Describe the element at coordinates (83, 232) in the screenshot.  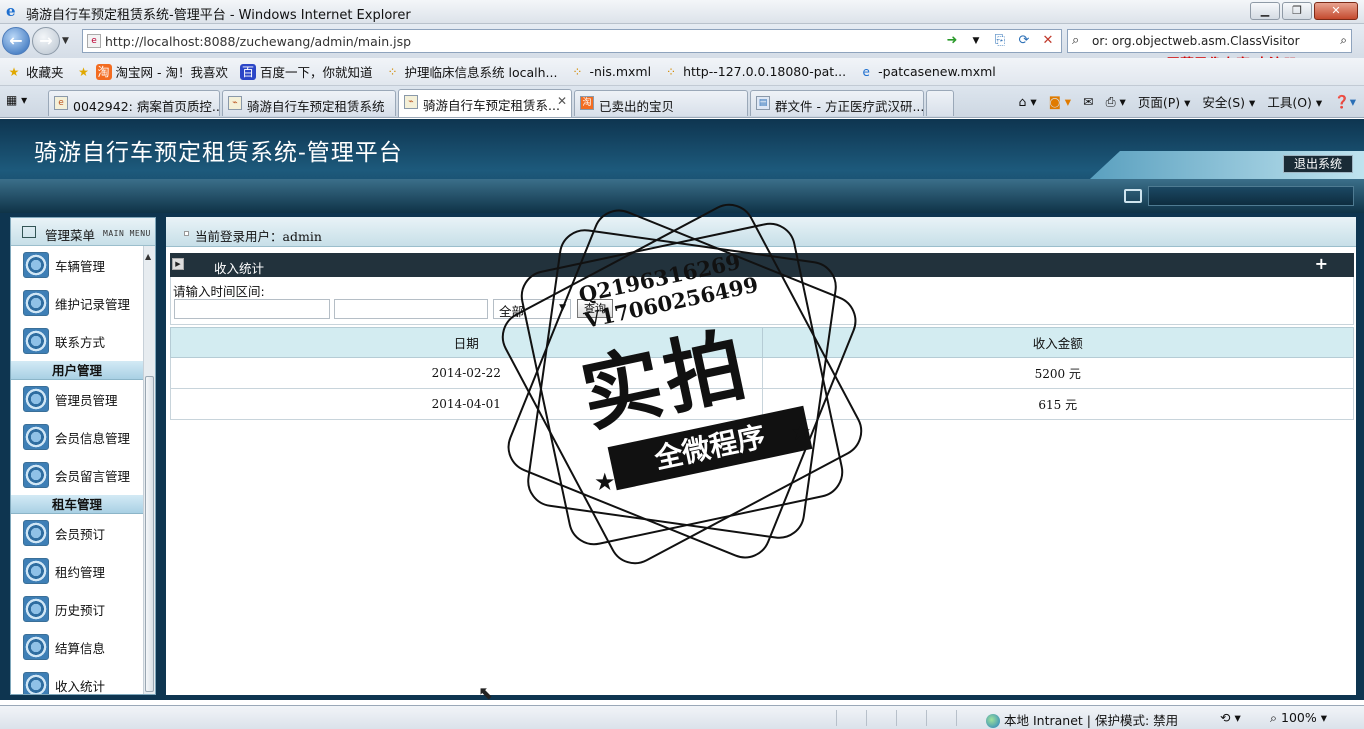
I see `sidebar-header: 管理菜单 MAIN MENU` at that location.